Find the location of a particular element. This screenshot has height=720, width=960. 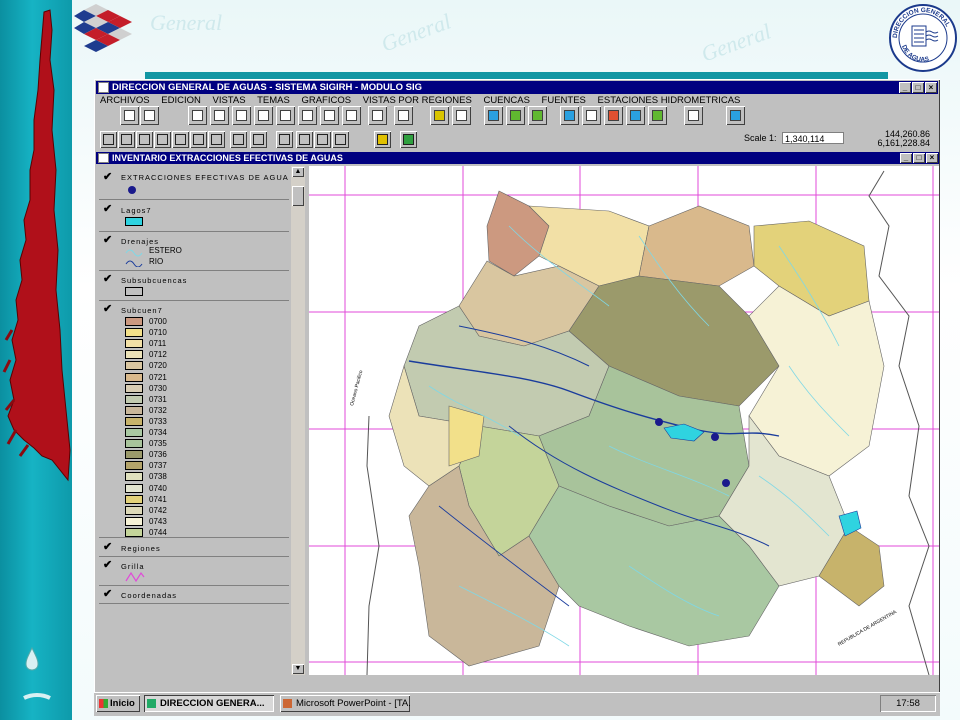

close-button: × is located at coordinates (931, 87).